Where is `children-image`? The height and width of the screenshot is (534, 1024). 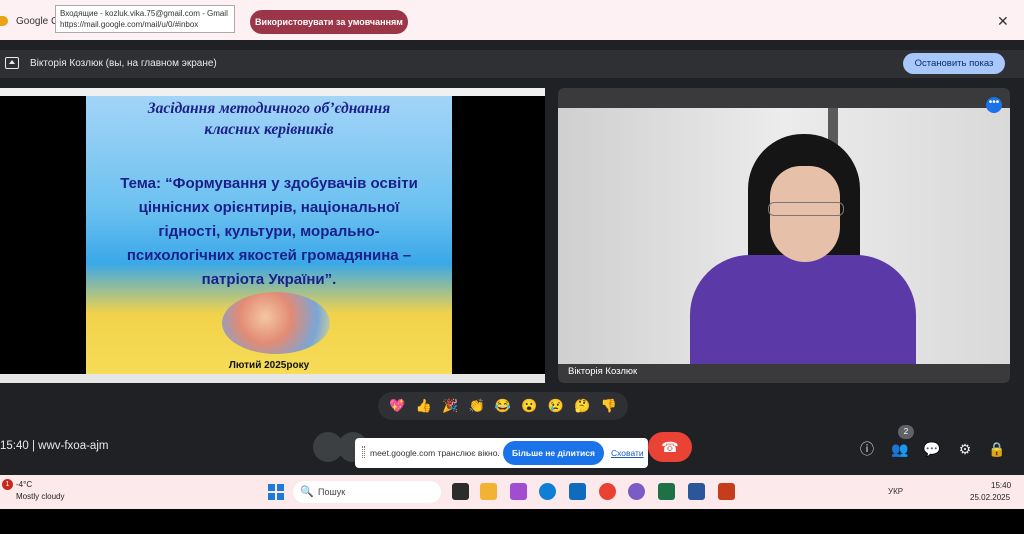 children-image is located at coordinates (276, 323).